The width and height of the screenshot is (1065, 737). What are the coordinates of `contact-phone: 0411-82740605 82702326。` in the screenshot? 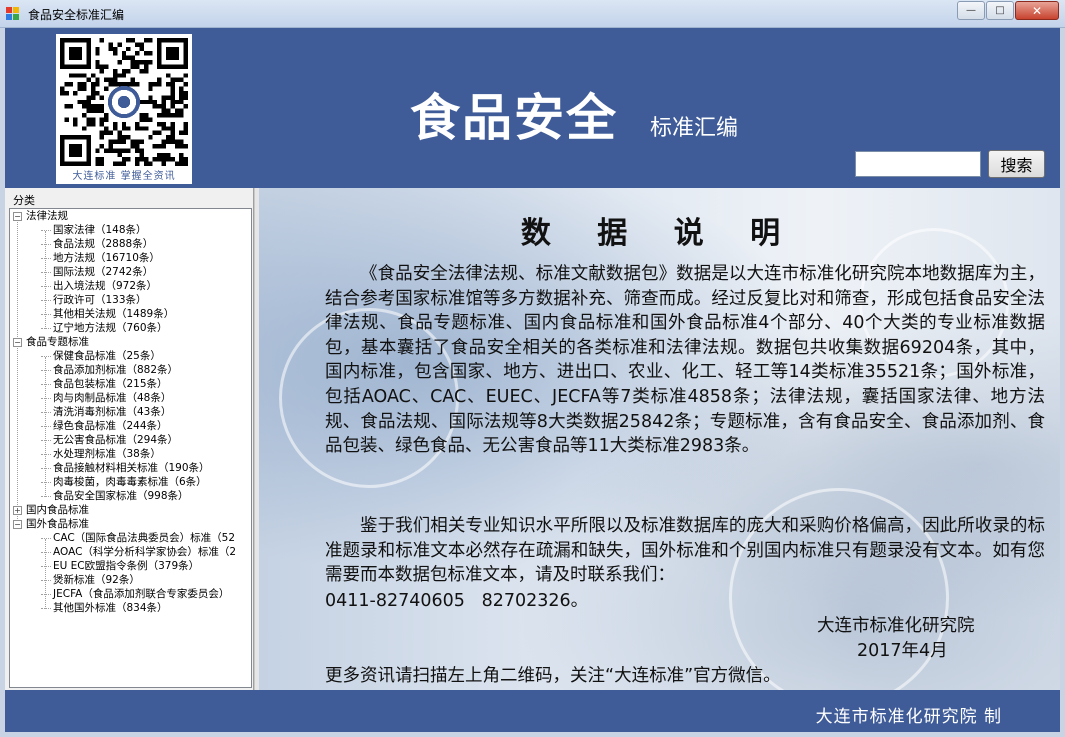 It's located at (457, 601).